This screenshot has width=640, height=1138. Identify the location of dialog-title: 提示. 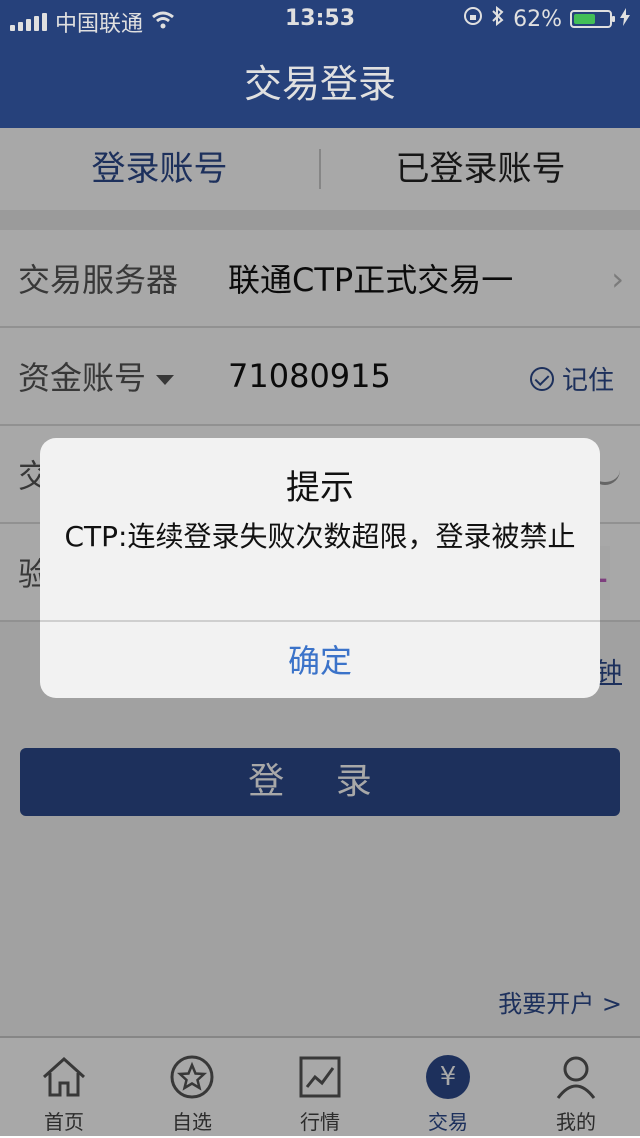
(320, 488).